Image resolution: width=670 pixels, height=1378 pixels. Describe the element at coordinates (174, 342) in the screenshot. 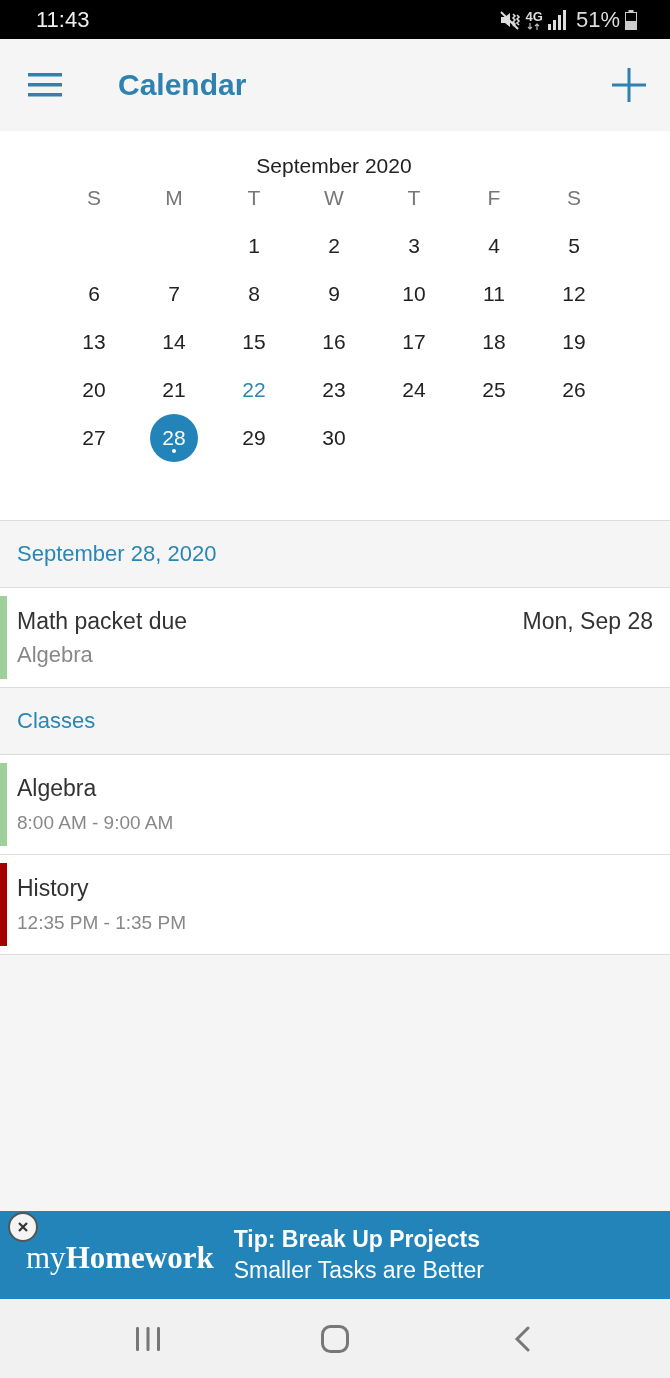

I see `day-button: 14` at that location.